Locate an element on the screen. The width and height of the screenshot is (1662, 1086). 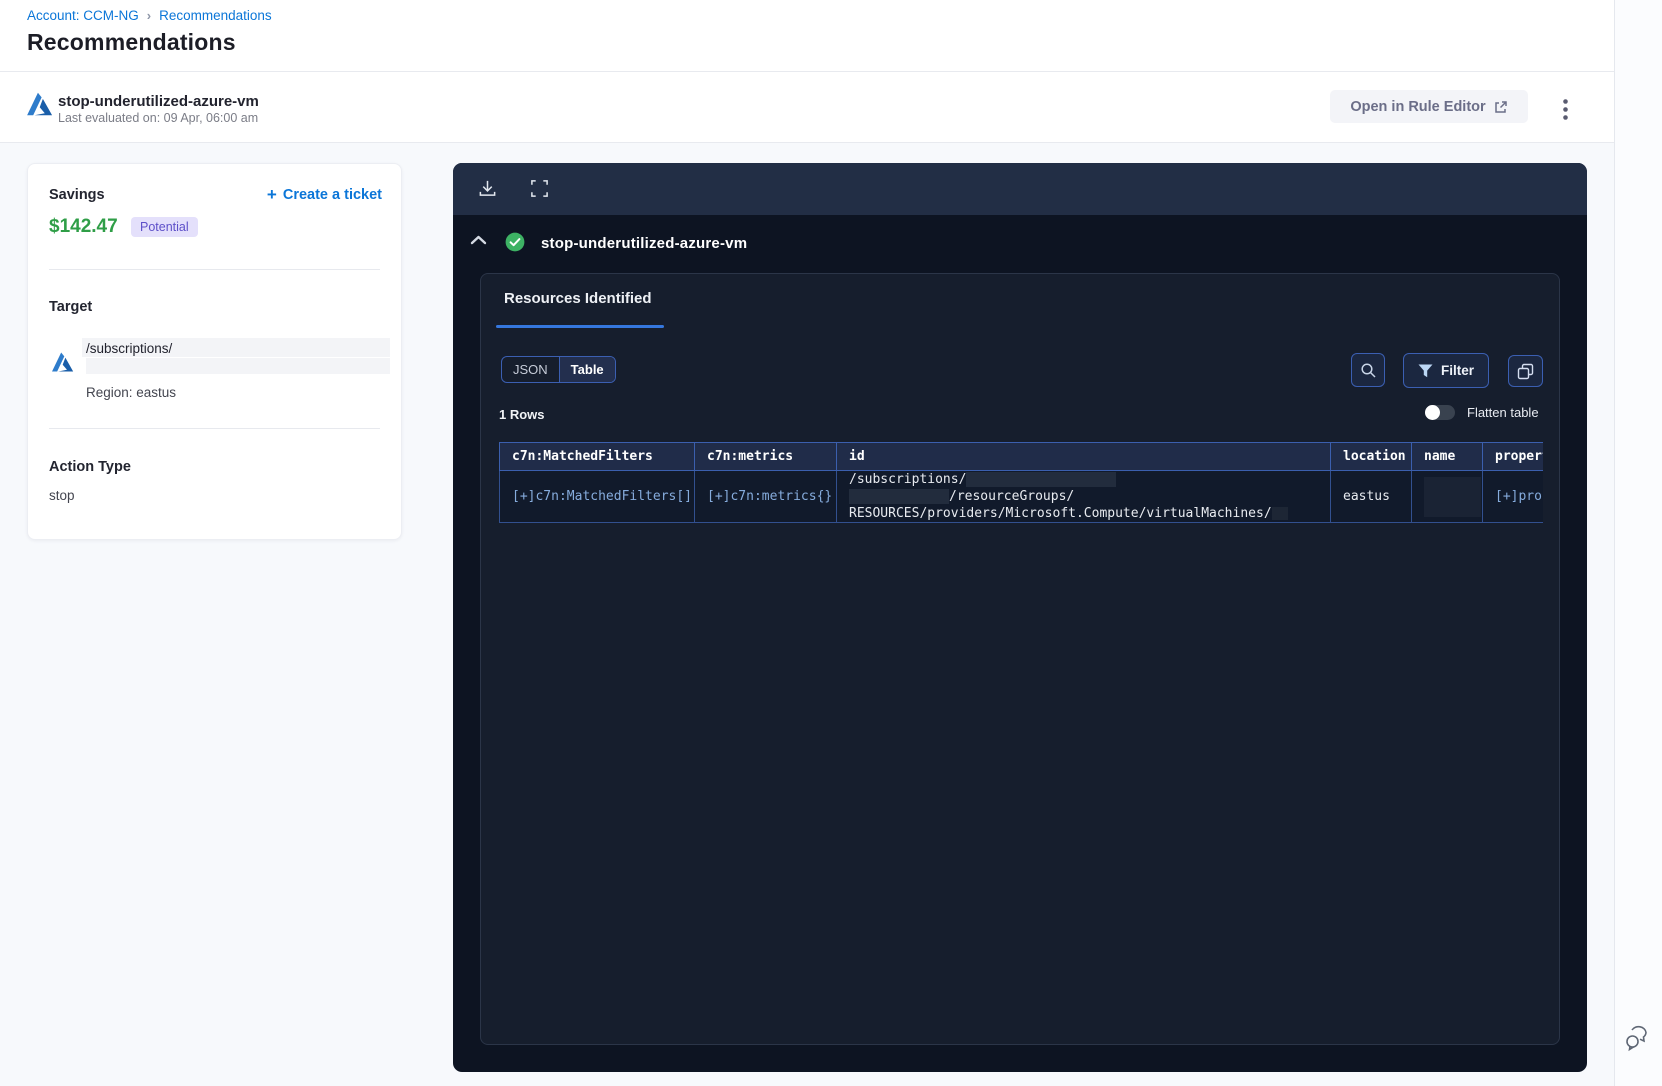
rule-last-evaluated: Last evaluated on: 09 Apr, 06:00 am is located at coordinates (158, 118).